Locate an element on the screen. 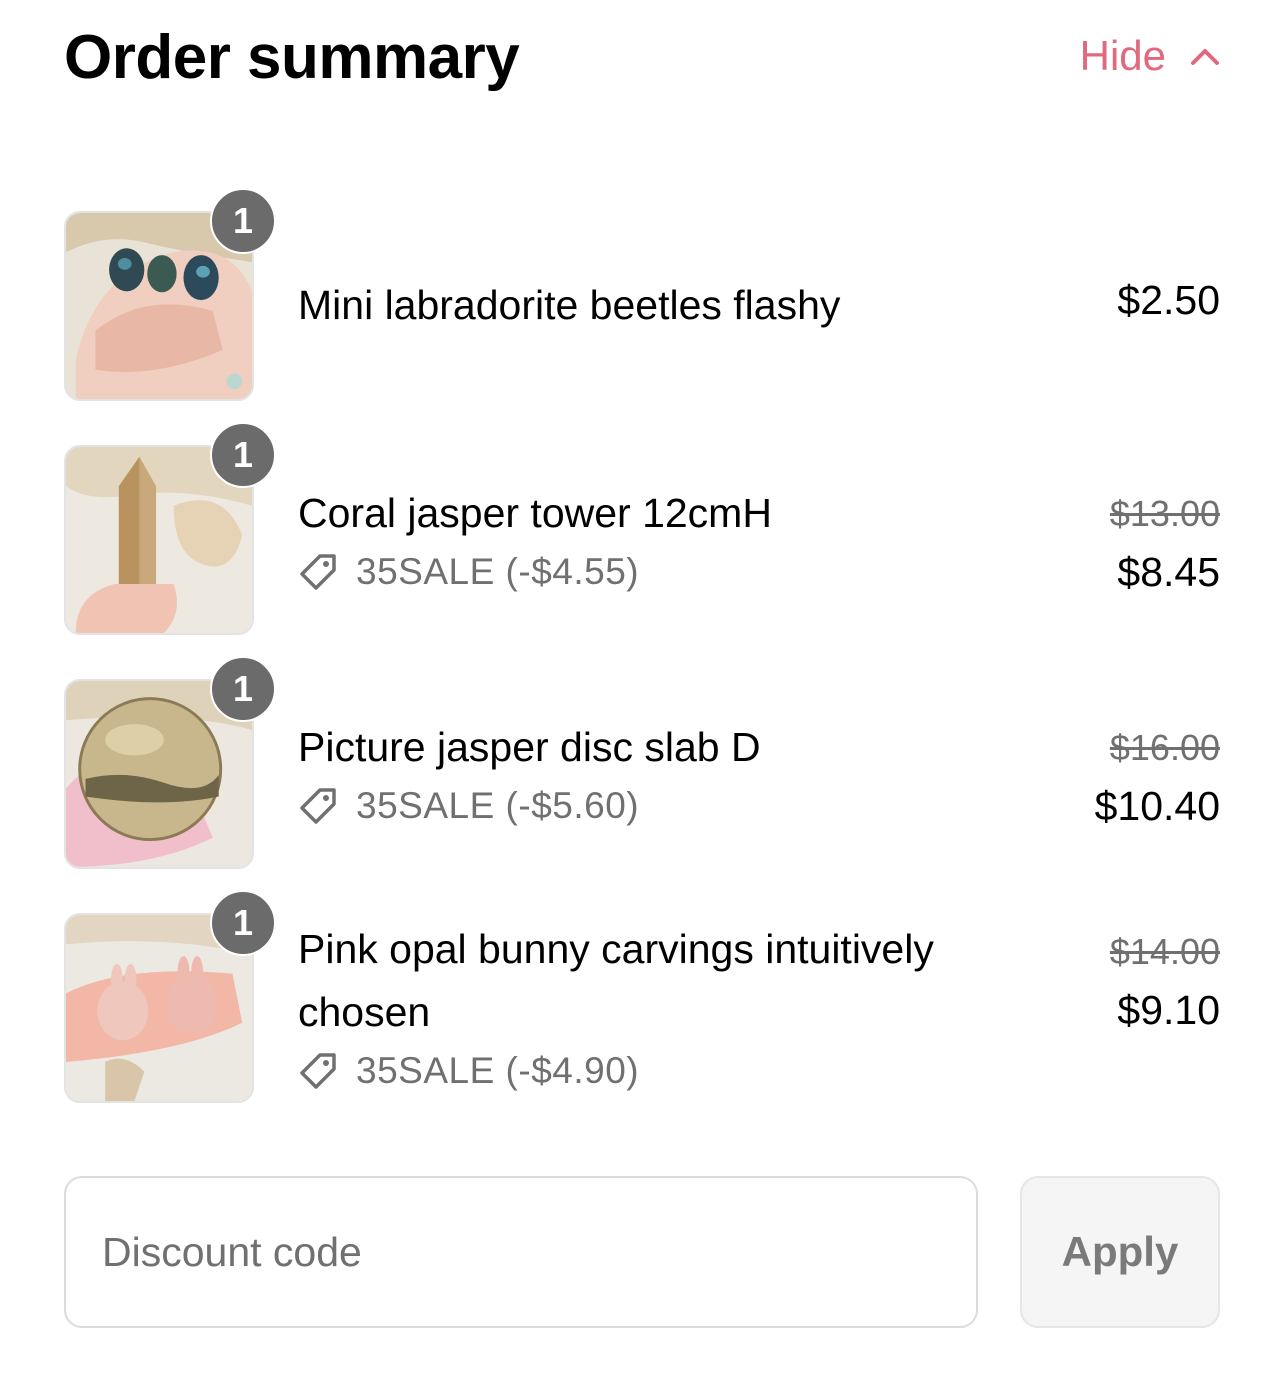 This screenshot has height=1380, width=1284. price-column: $2.50 is located at coordinates (1168, 300).